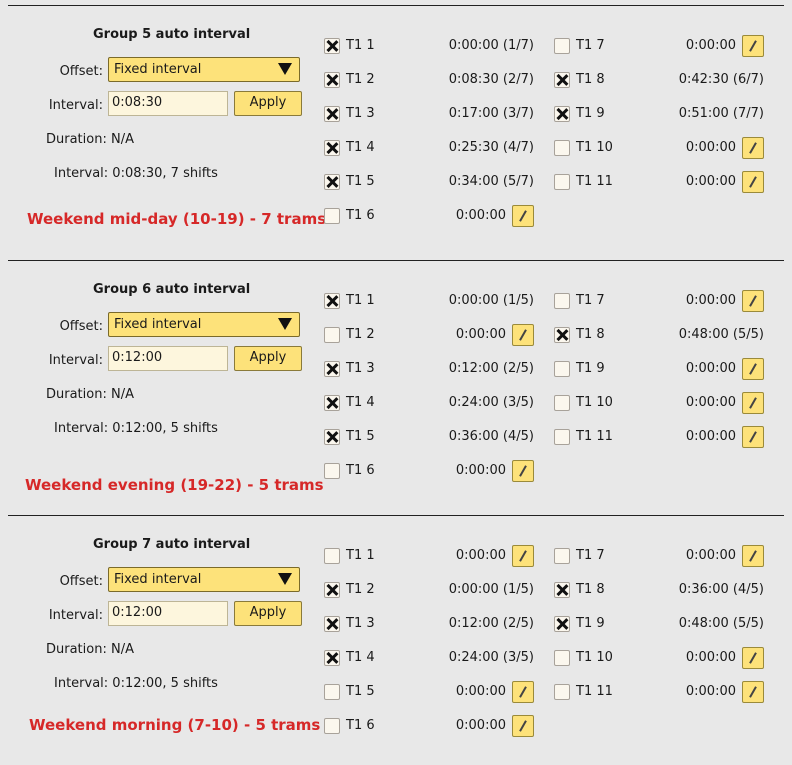  I want to click on tram-label: T1 1, so click(360, 555).